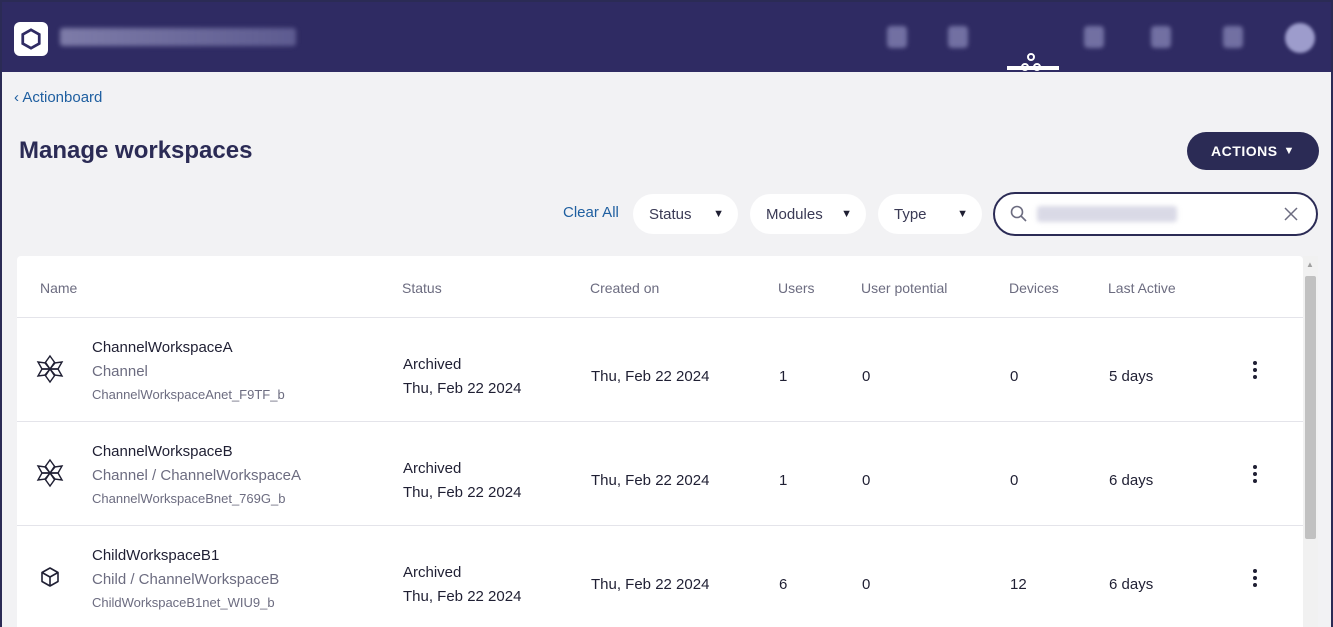 The height and width of the screenshot is (627, 1333). What do you see at coordinates (1131, 376) in the screenshot?
I see `last-active-cell: 5 days` at bounding box center [1131, 376].